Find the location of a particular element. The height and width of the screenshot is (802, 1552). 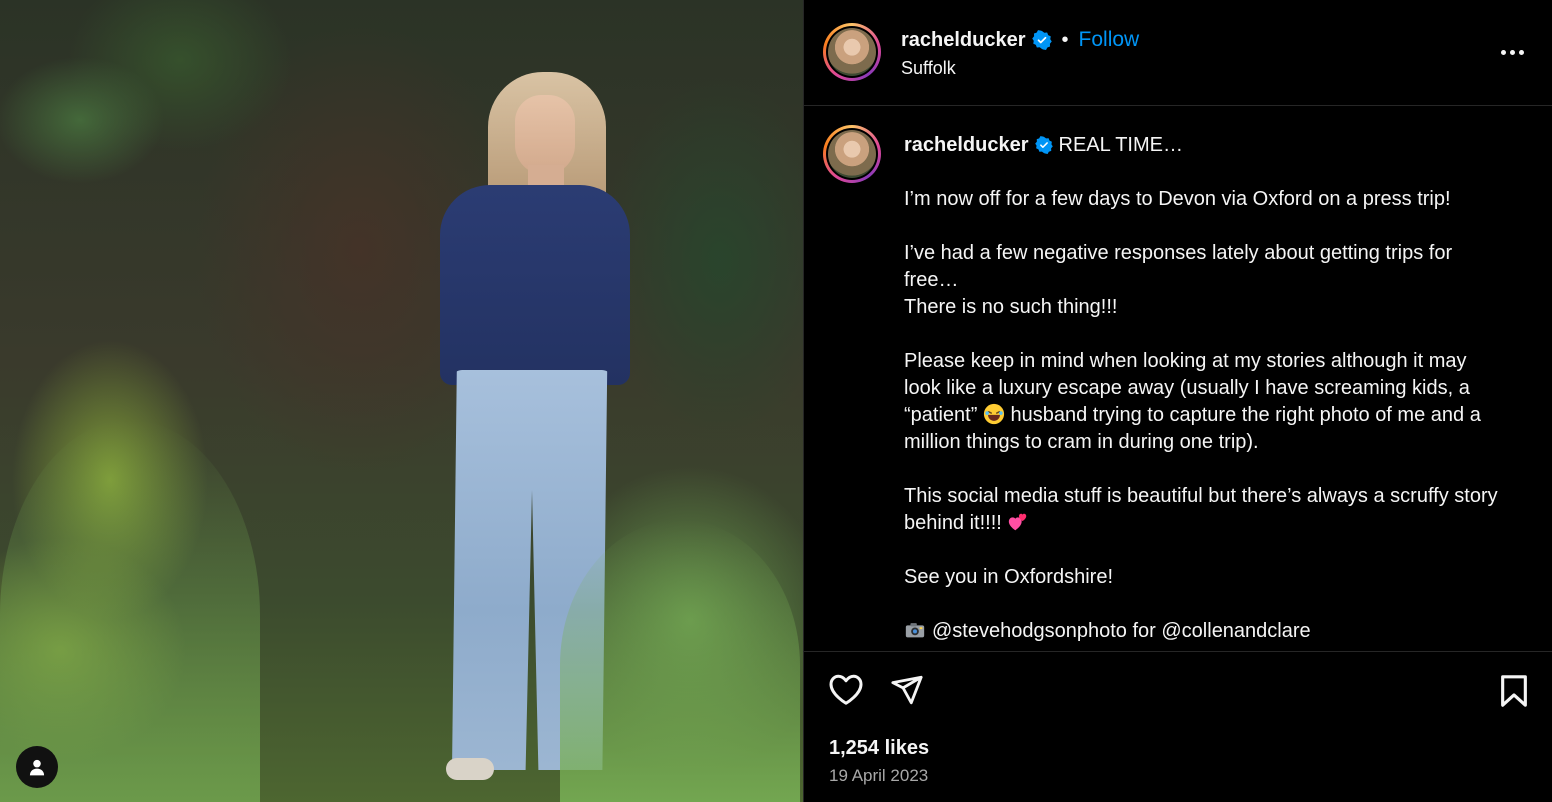

caption-paragraph: There is no such thing!!! is located at coordinates (1011, 307).